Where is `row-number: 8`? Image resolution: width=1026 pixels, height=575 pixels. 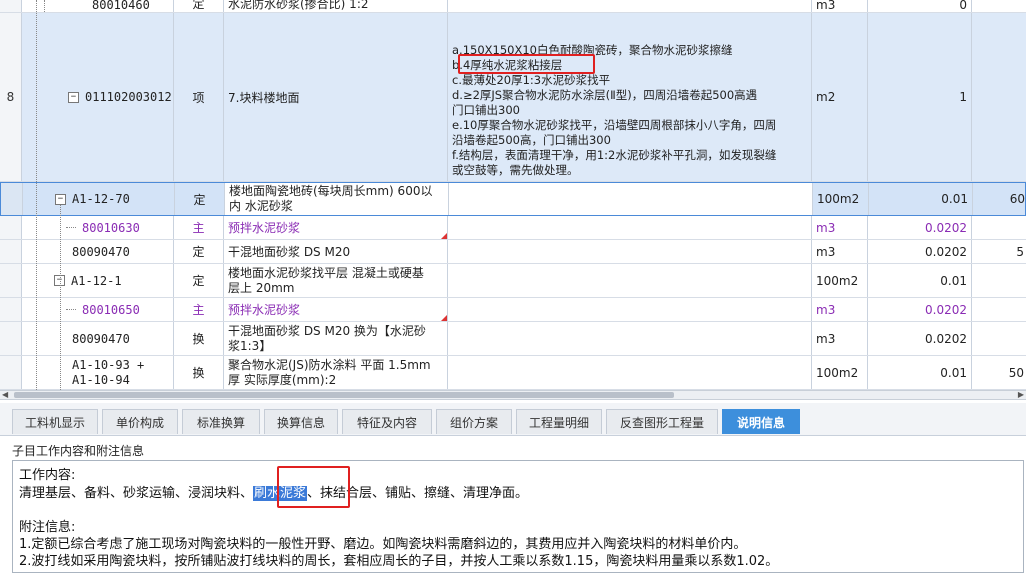
row-number: 8 is located at coordinates (11, 97).